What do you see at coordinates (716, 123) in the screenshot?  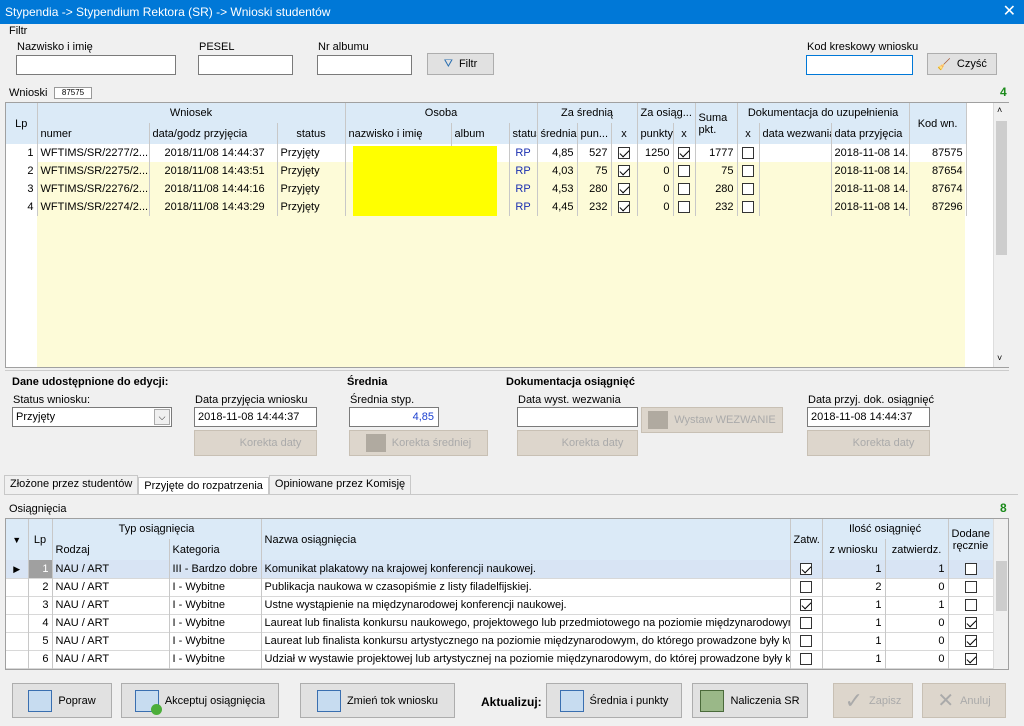 I see `suma-header: Suma pkt.` at bounding box center [716, 123].